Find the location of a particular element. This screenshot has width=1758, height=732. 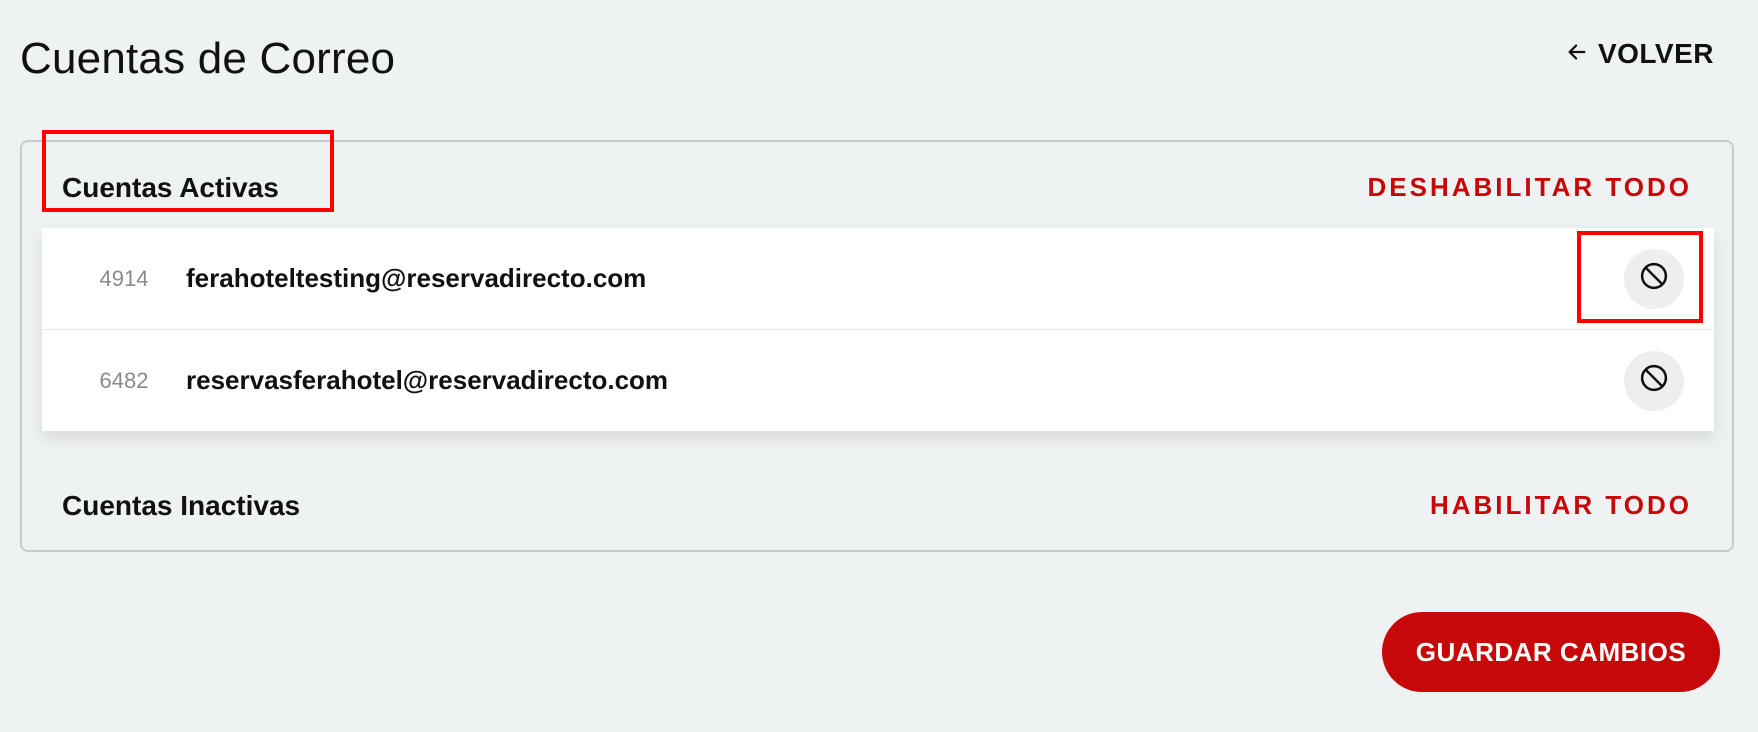

inactive-accounts-header: Cuentas Inactivas HABILITAR TODO is located at coordinates (877, 490).